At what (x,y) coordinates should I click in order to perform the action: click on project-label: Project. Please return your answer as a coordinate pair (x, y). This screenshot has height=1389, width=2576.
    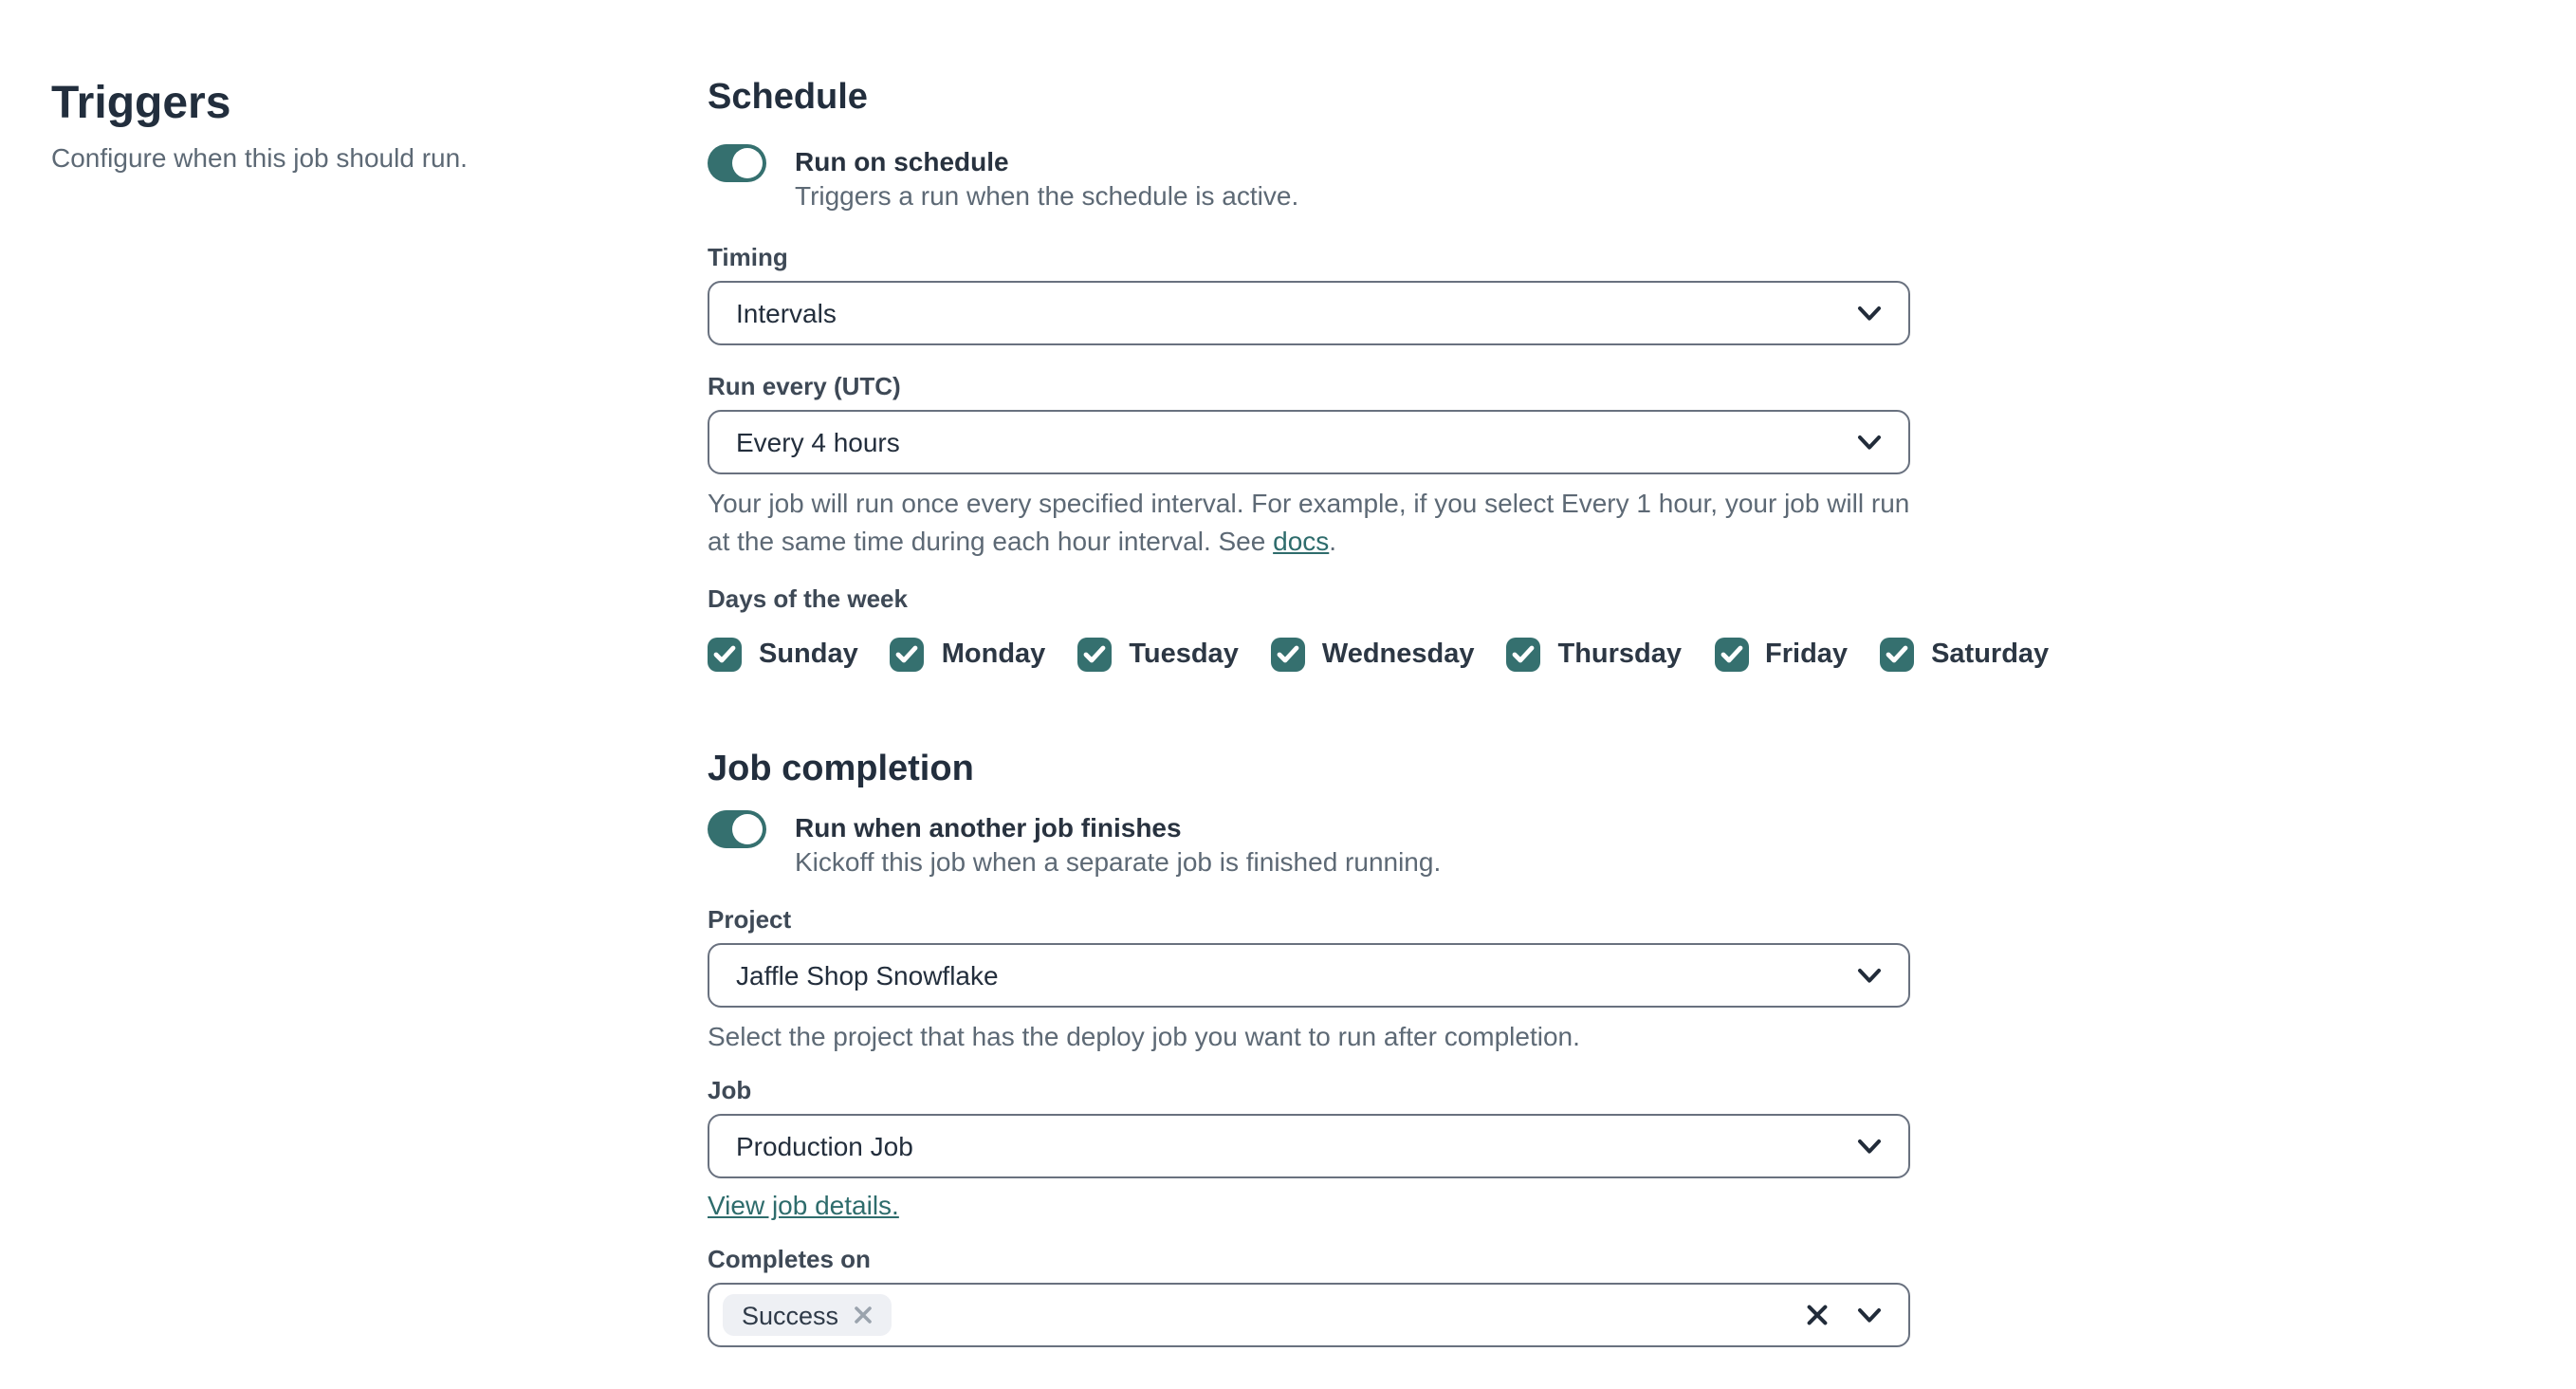
    Looking at the image, I should click on (750, 919).